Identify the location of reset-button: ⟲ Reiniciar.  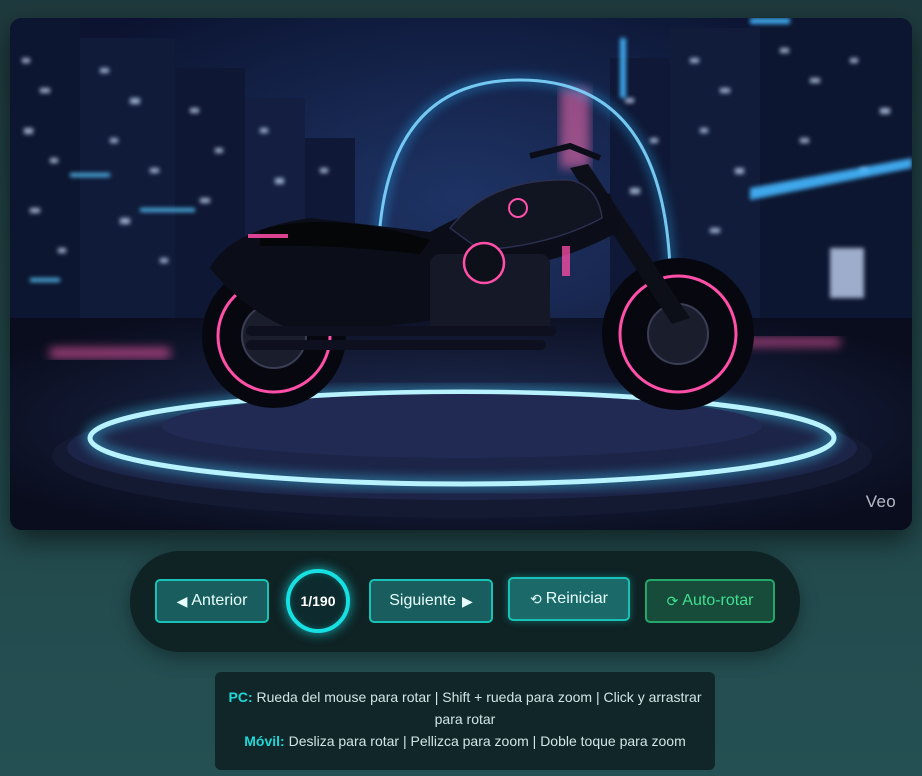
(569, 599).